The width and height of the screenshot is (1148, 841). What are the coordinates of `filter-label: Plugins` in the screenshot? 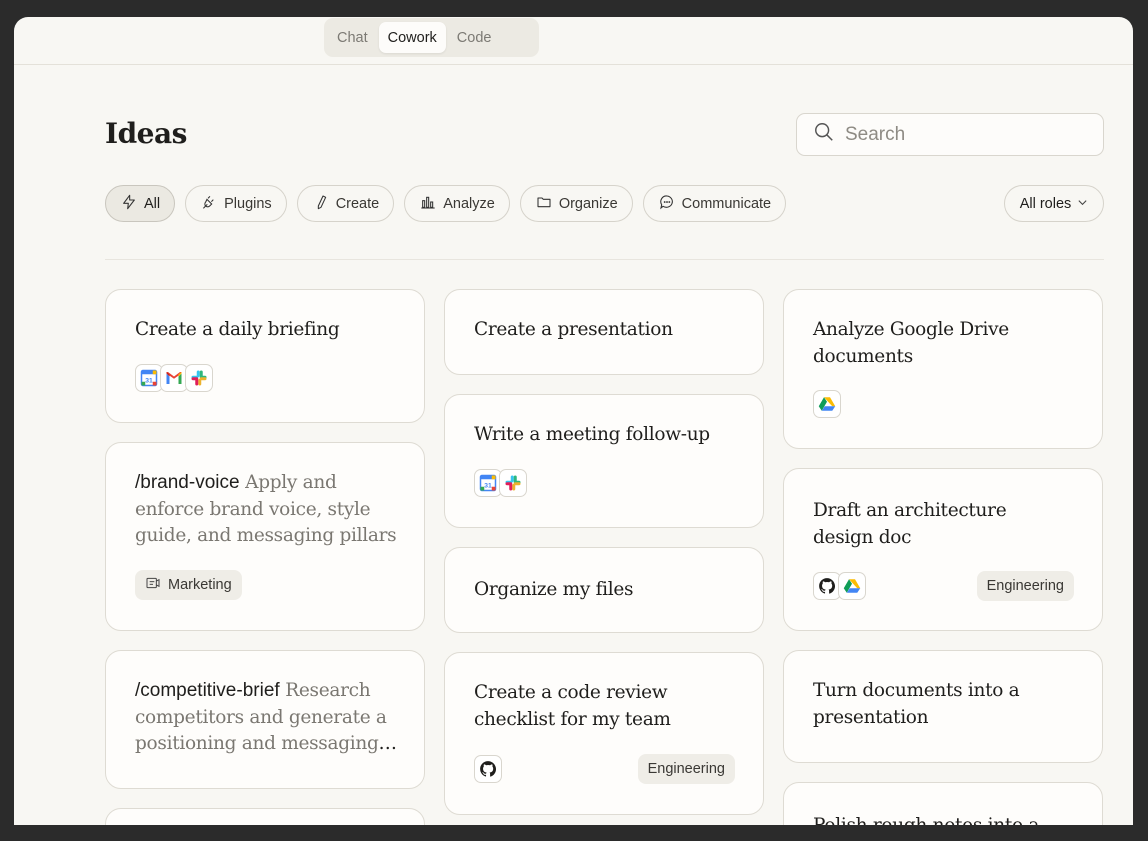 It's located at (248, 203).